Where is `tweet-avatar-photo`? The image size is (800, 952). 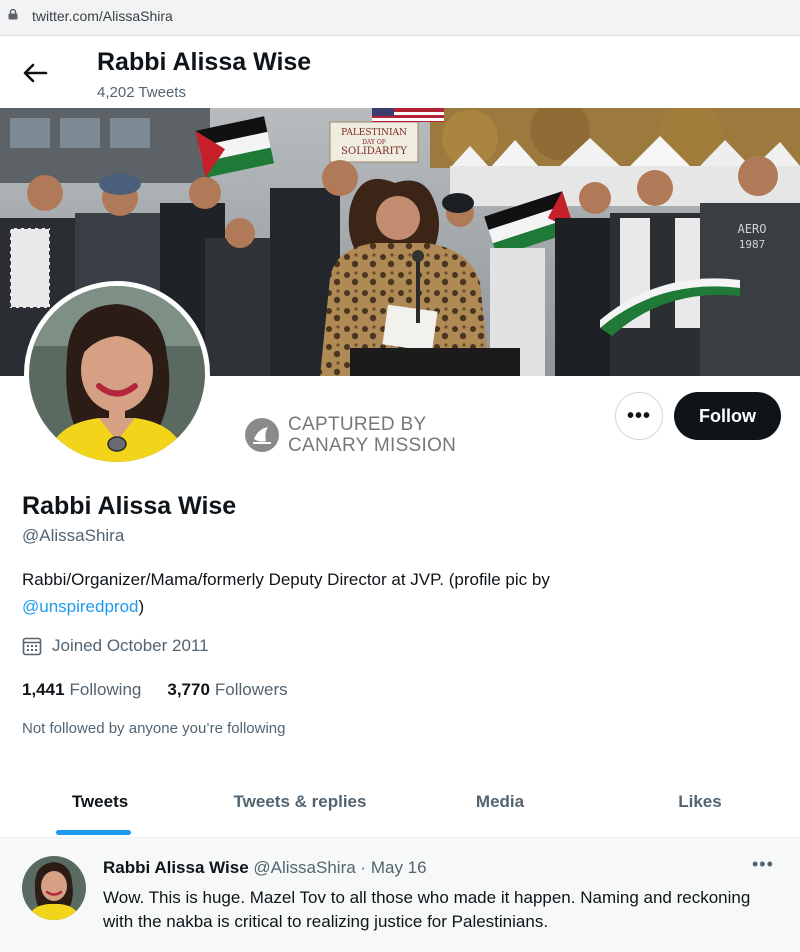 tweet-avatar-photo is located at coordinates (54, 888).